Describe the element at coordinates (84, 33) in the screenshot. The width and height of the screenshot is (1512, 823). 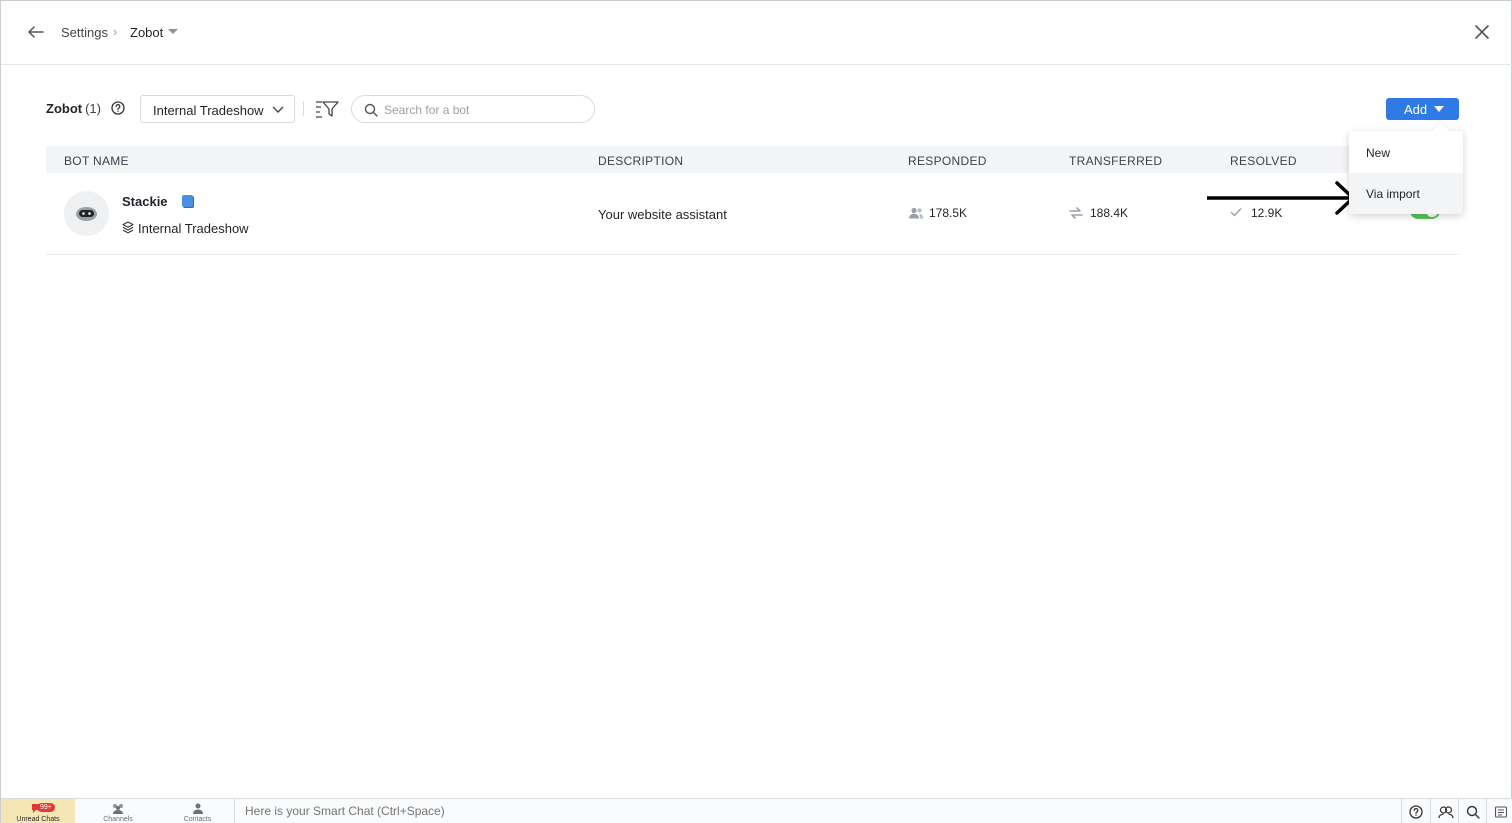
I see `breadcrumb-settings: Settings` at that location.